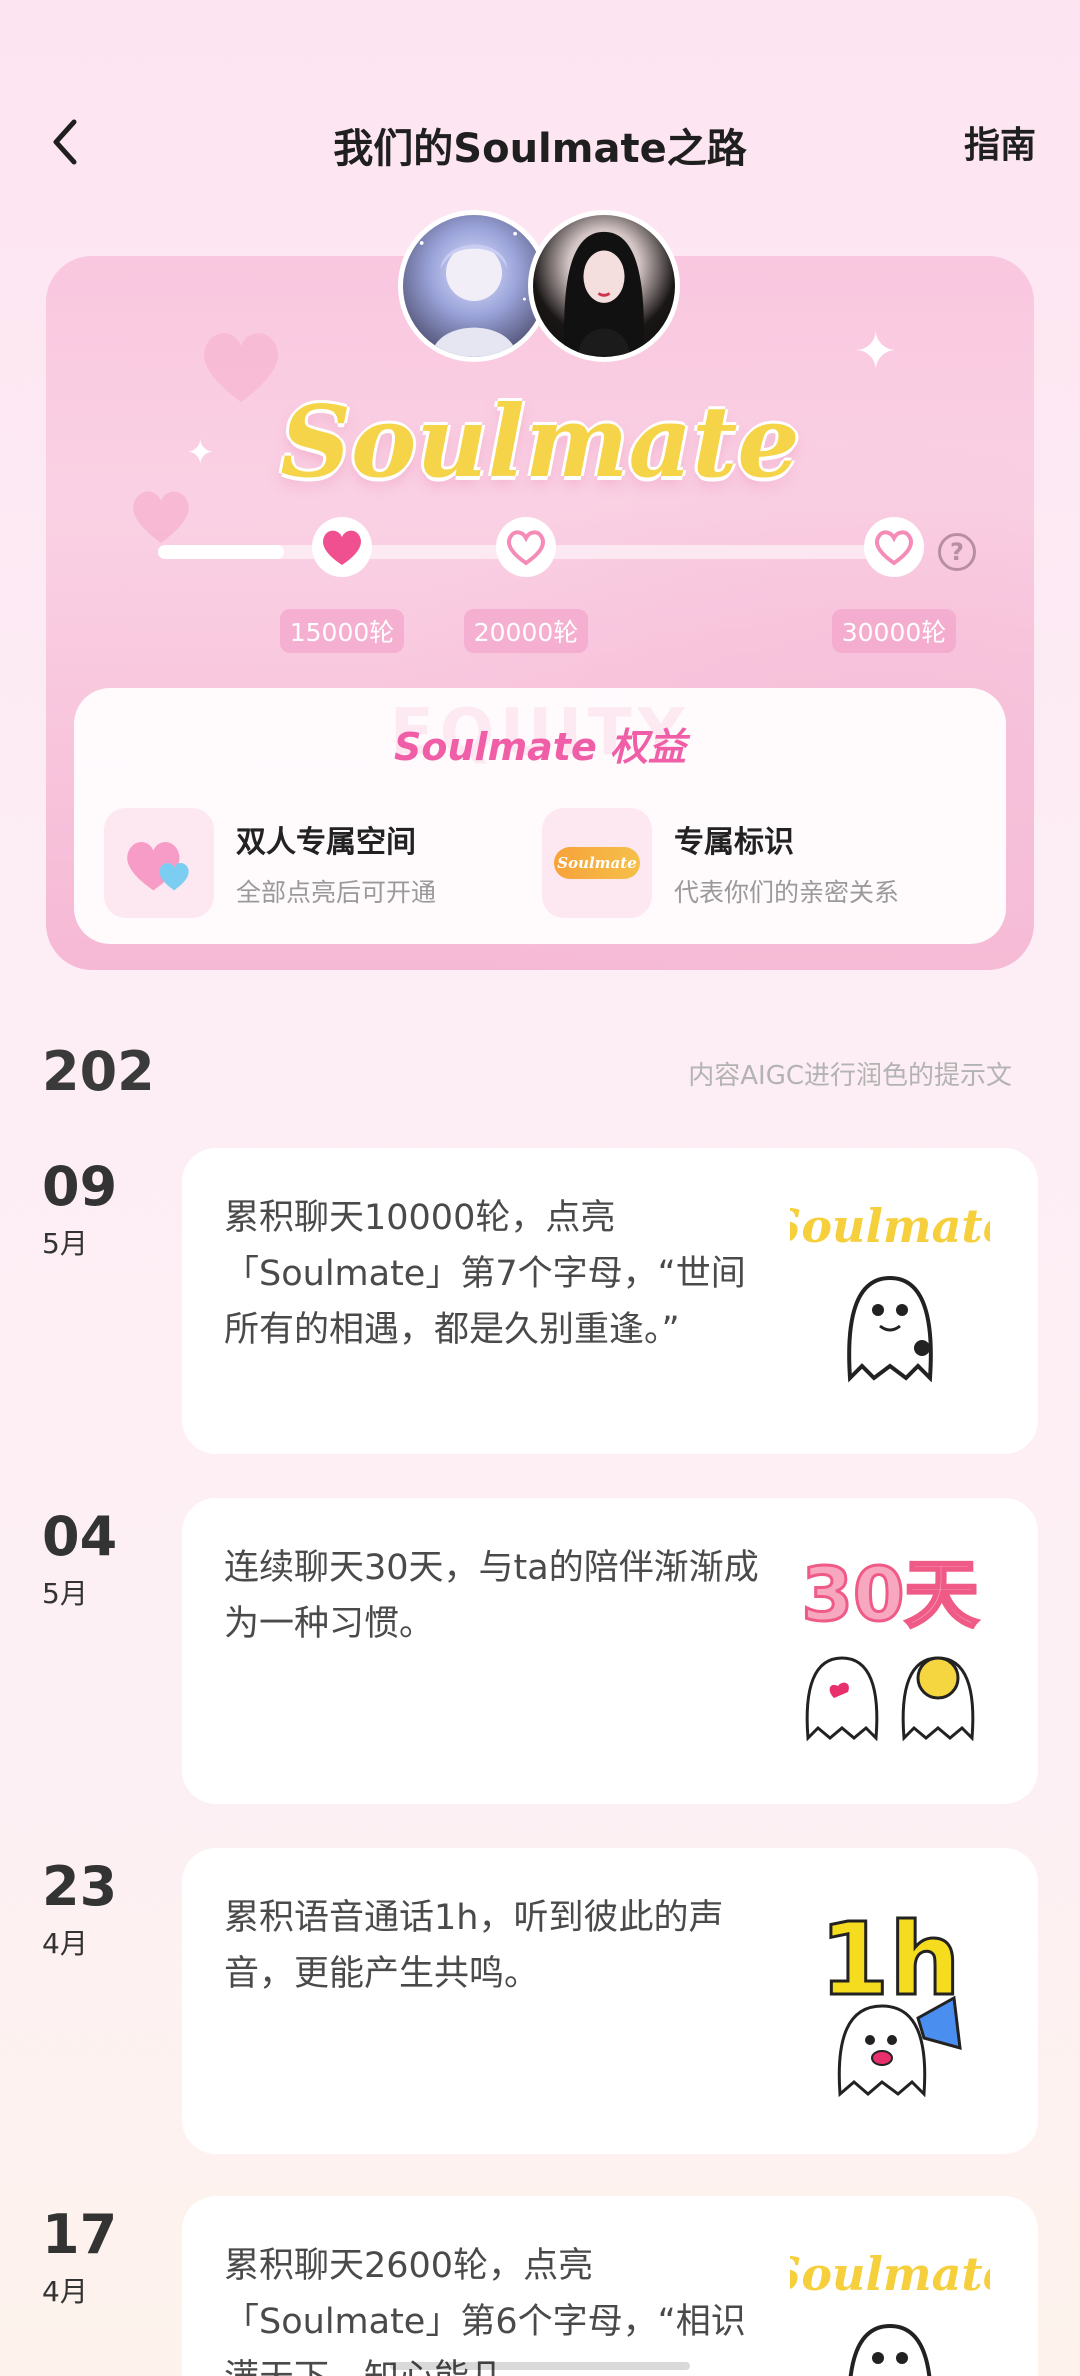 The height and width of the screenshot is (2376, 1080). Describe the element at coordinates (342, 547) in the screenshot. I see `heart-filled-icon` at that location.